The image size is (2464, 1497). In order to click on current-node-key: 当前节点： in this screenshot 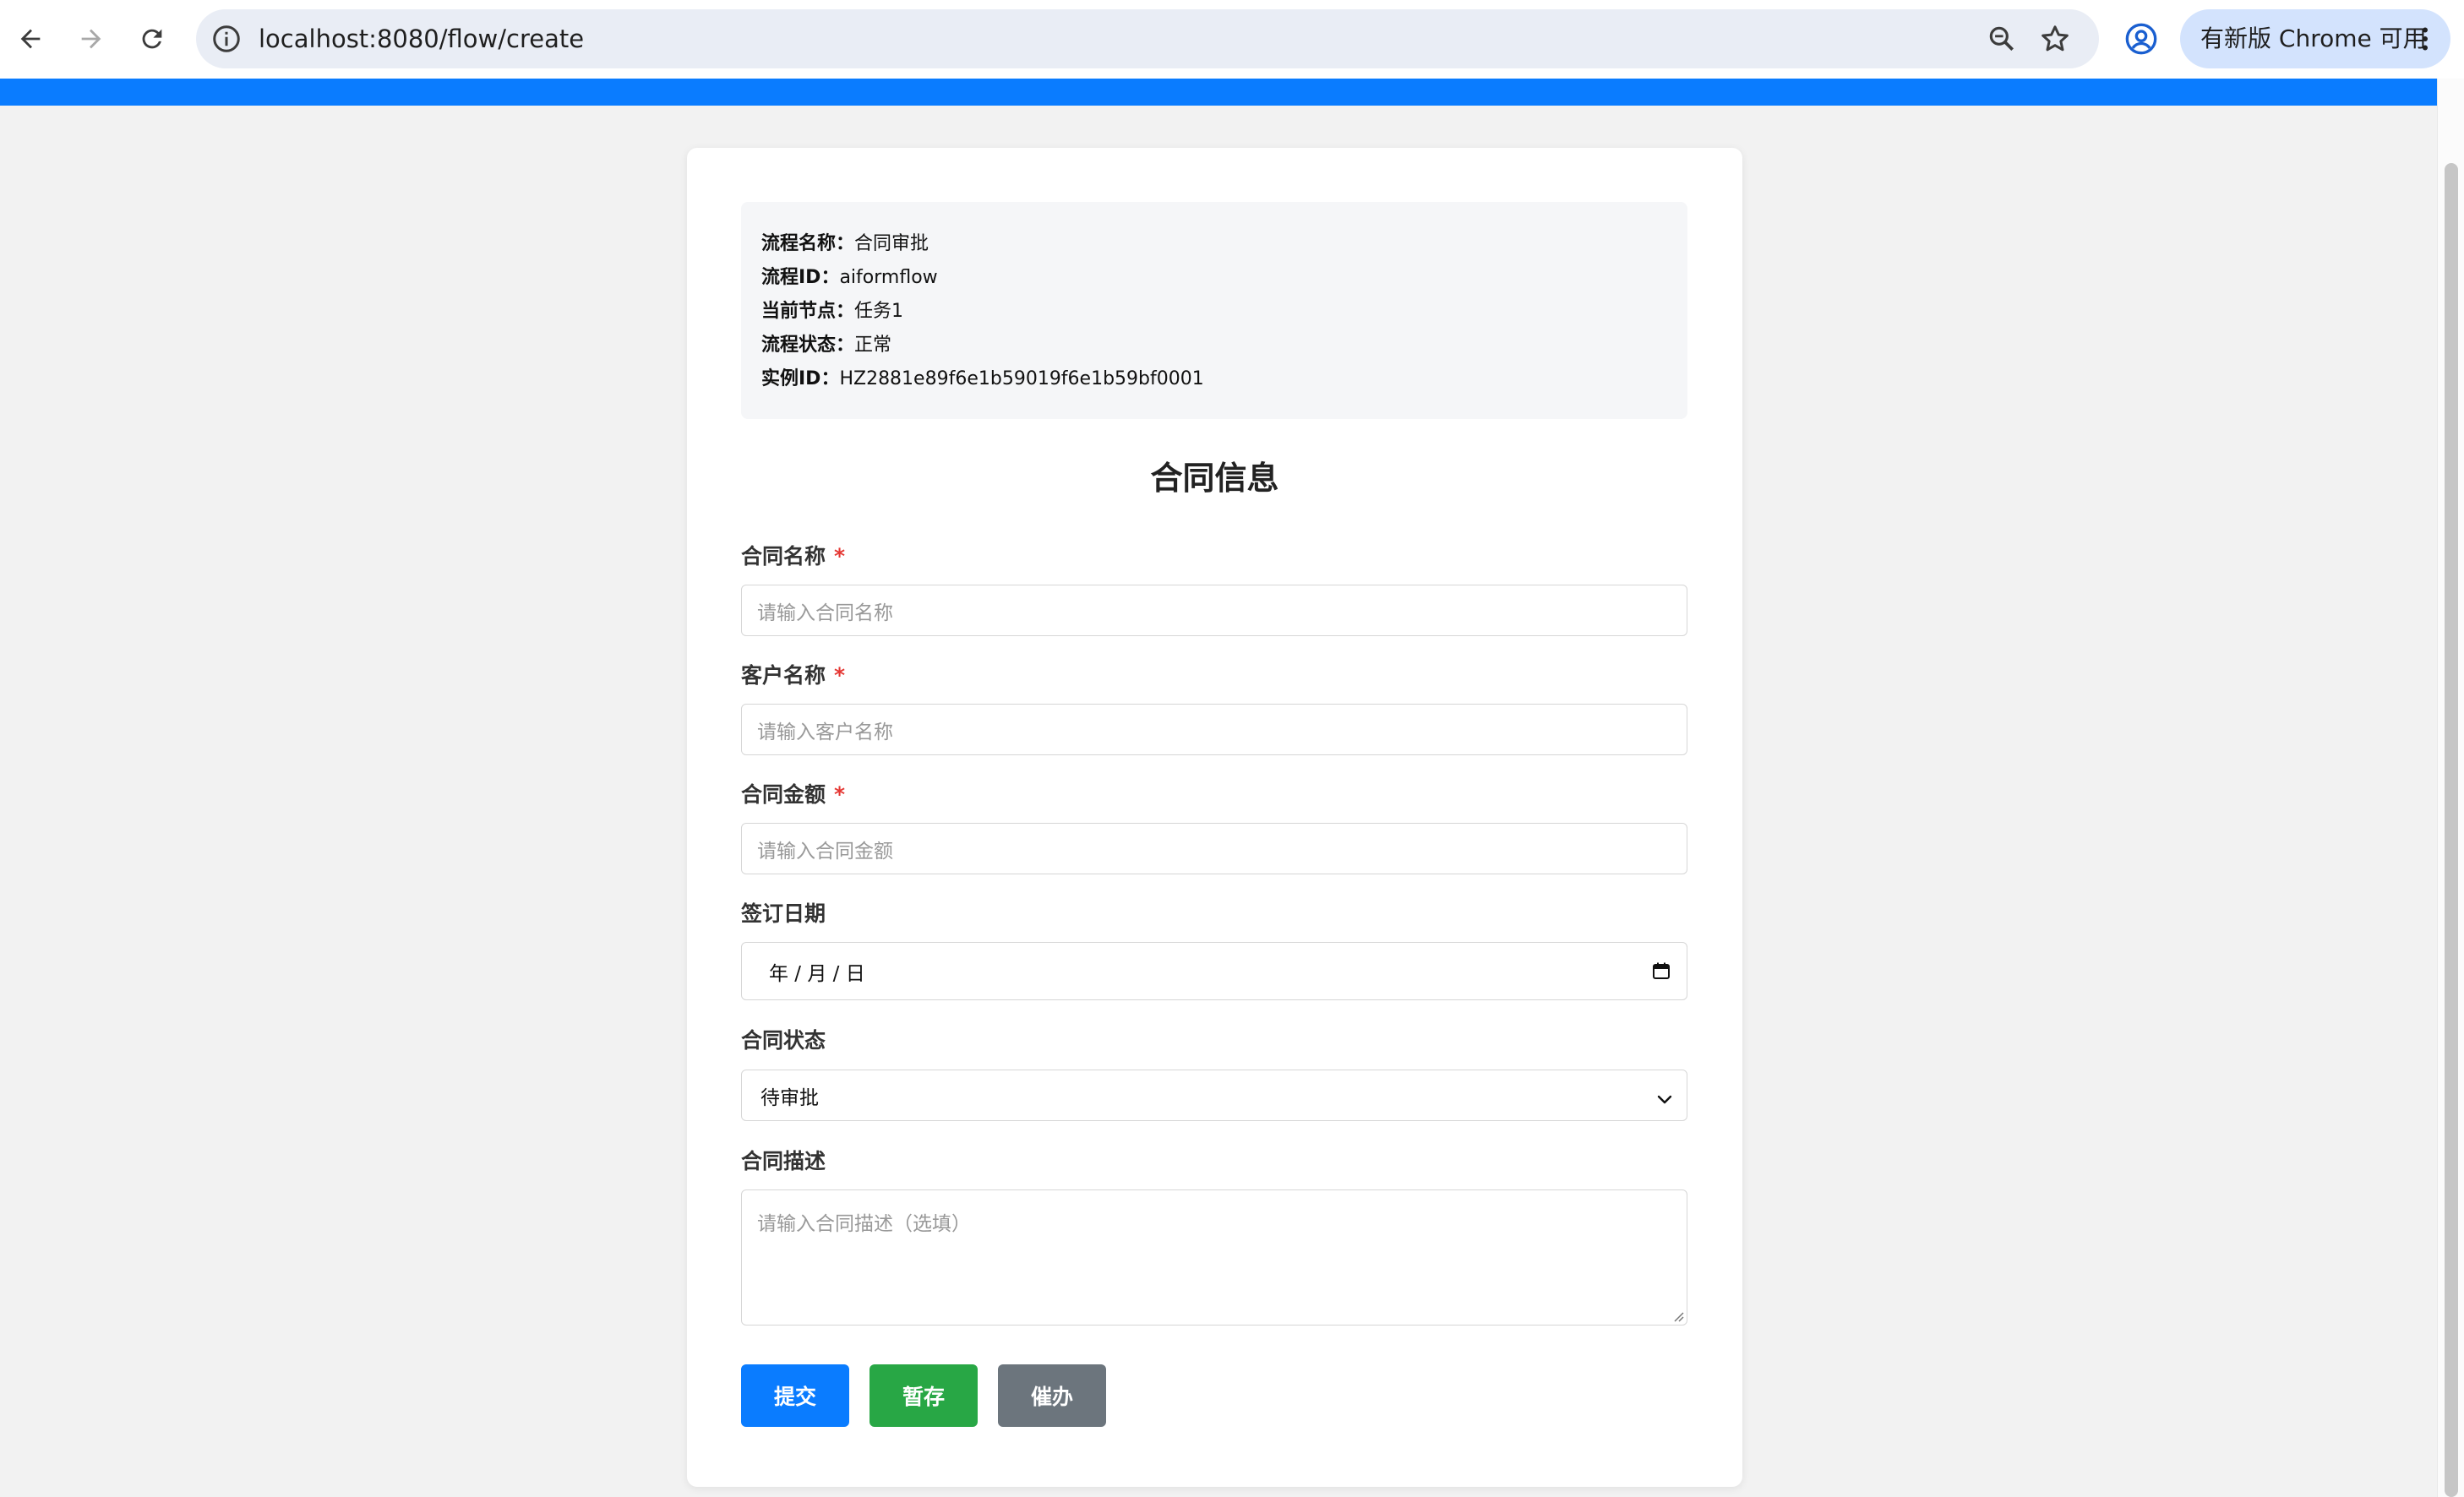, I will do `click(808, 311)`.